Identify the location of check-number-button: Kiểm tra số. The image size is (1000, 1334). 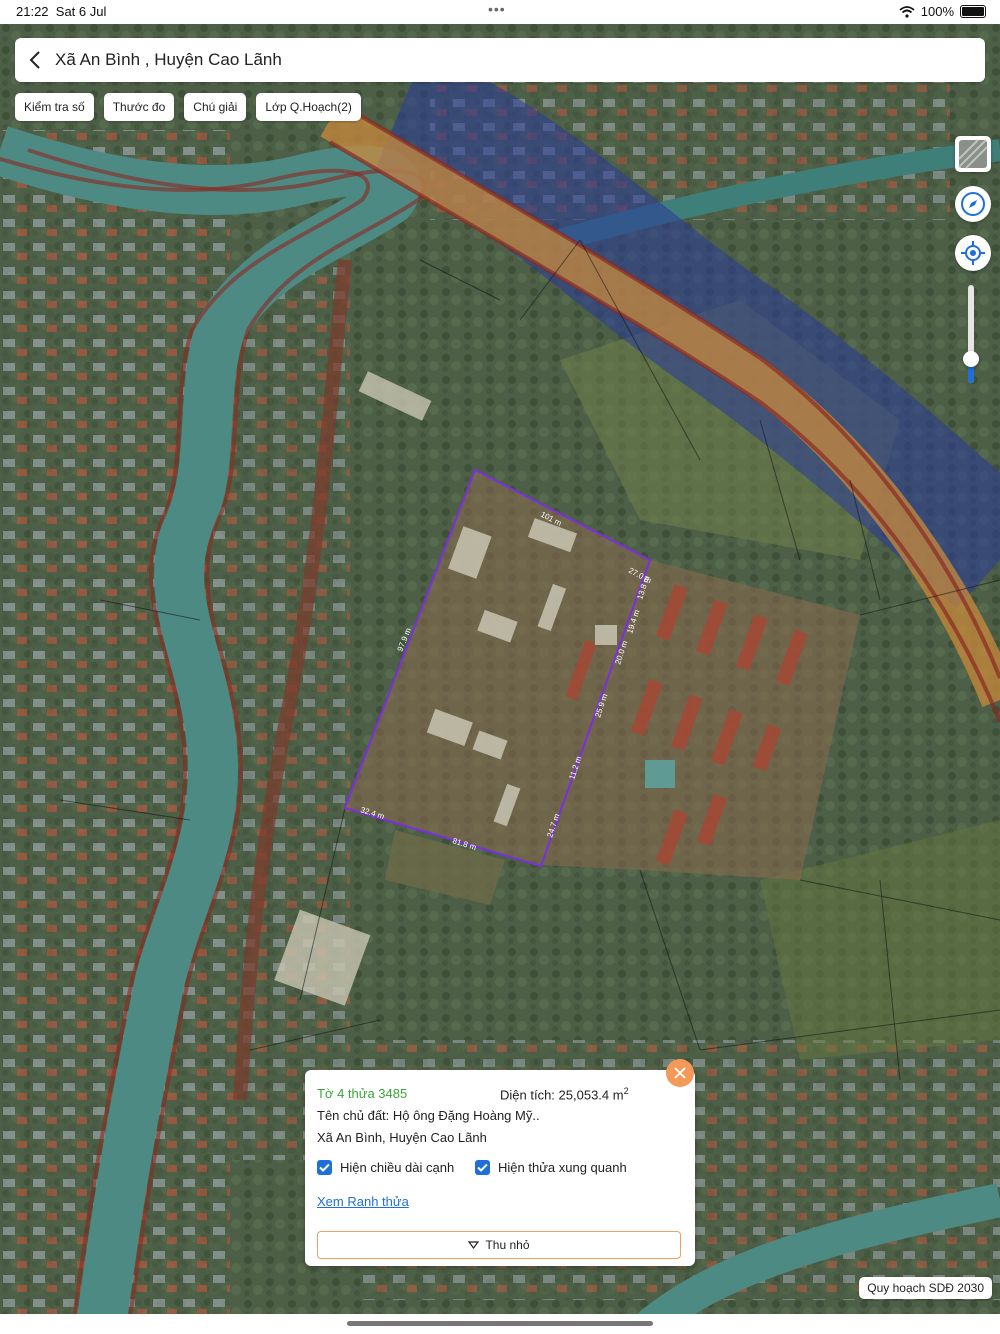
(54, 107).